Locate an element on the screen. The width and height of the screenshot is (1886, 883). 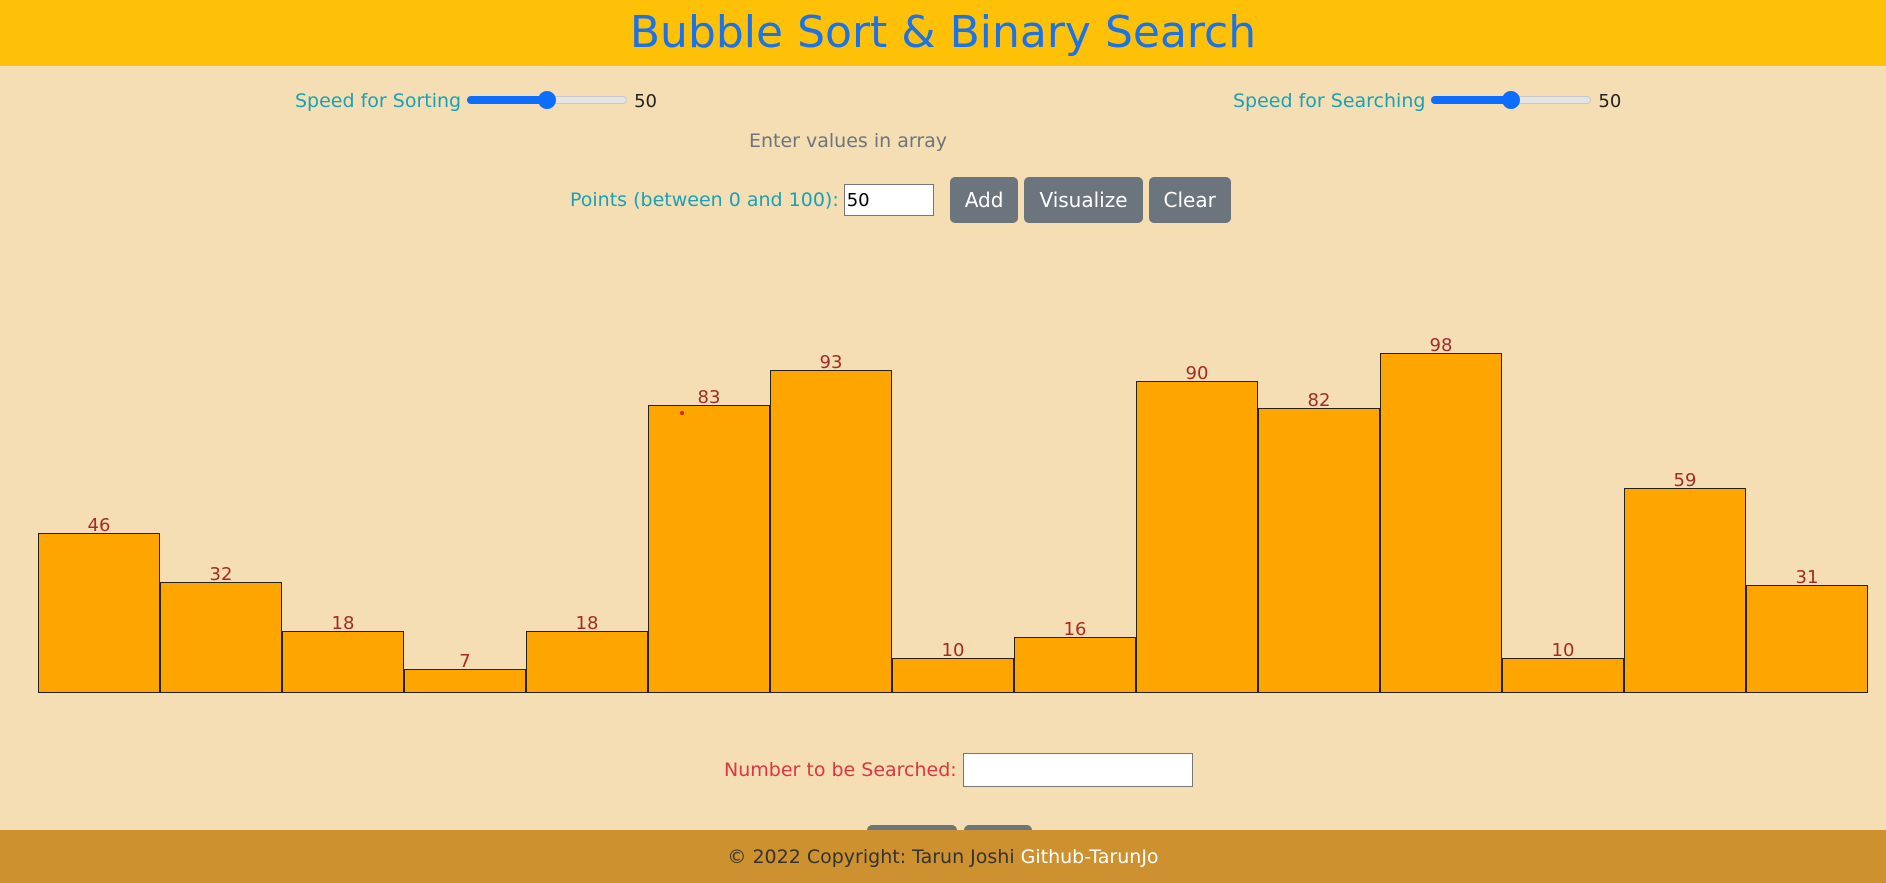
bar-value-label: 83 is located at coordinates (709, 397).